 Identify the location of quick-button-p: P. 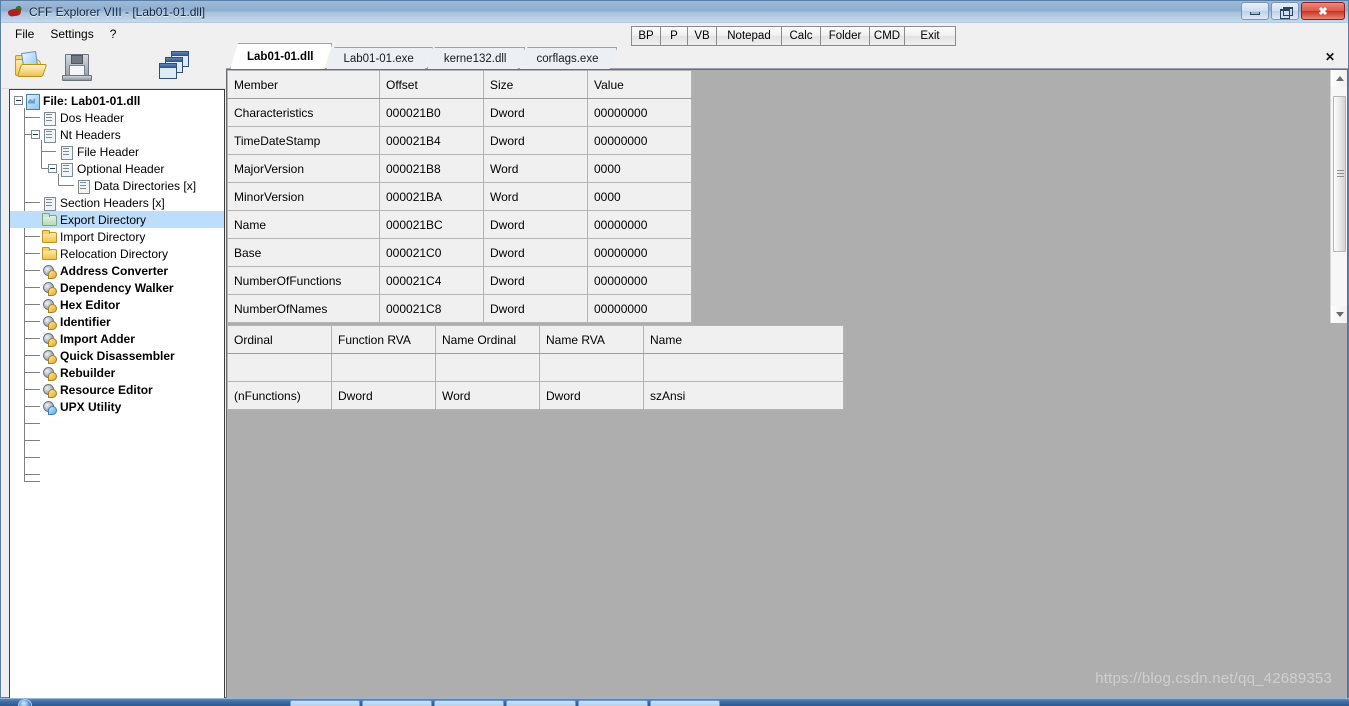
(674, 36).